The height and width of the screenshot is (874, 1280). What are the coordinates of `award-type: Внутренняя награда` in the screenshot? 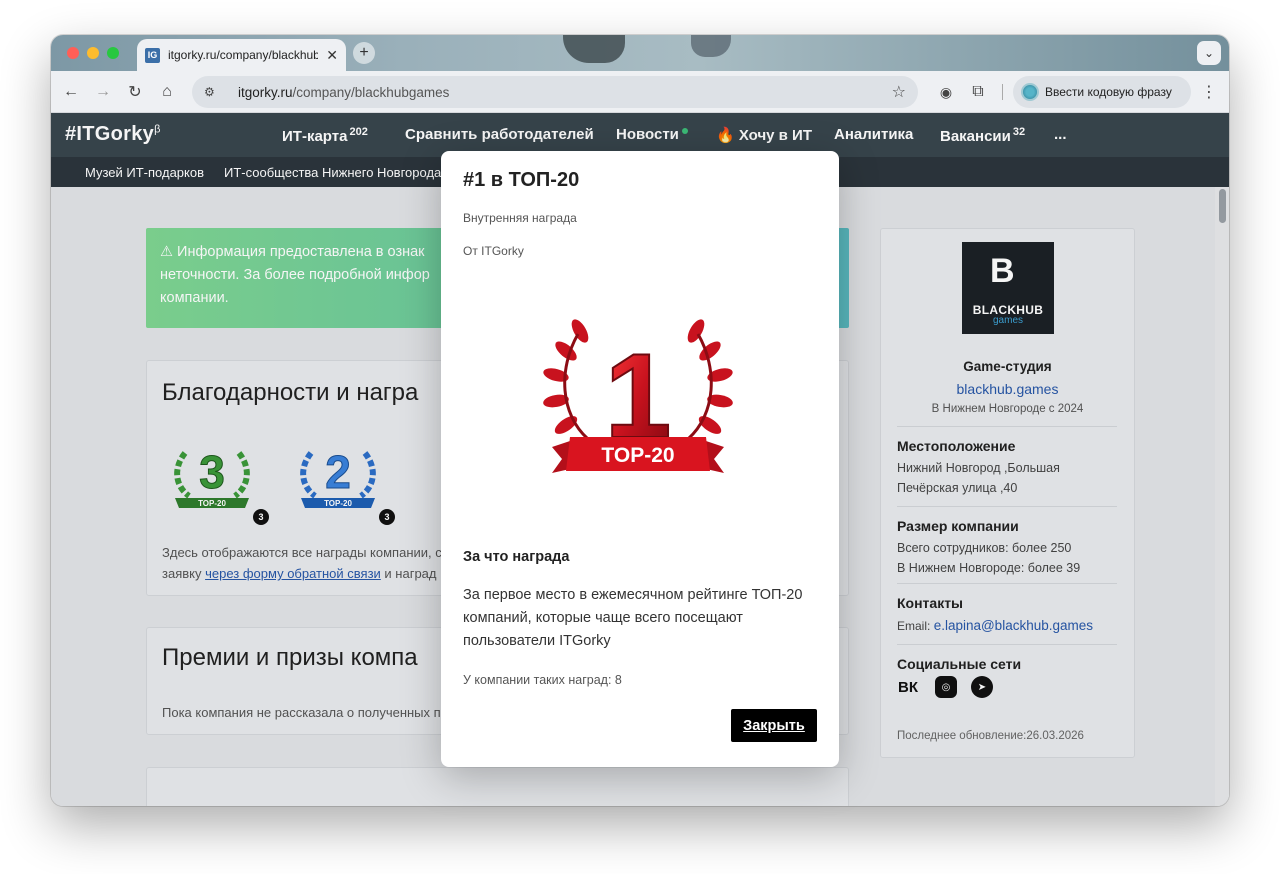 It's located at (520, 218).